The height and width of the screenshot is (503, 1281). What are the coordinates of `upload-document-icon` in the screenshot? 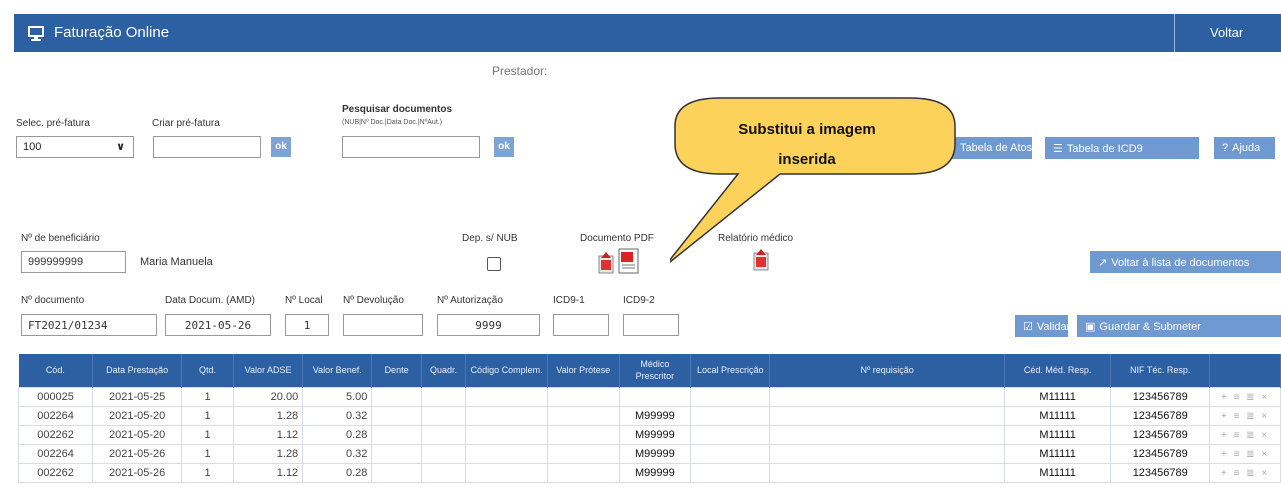 It's located at (606, 263).